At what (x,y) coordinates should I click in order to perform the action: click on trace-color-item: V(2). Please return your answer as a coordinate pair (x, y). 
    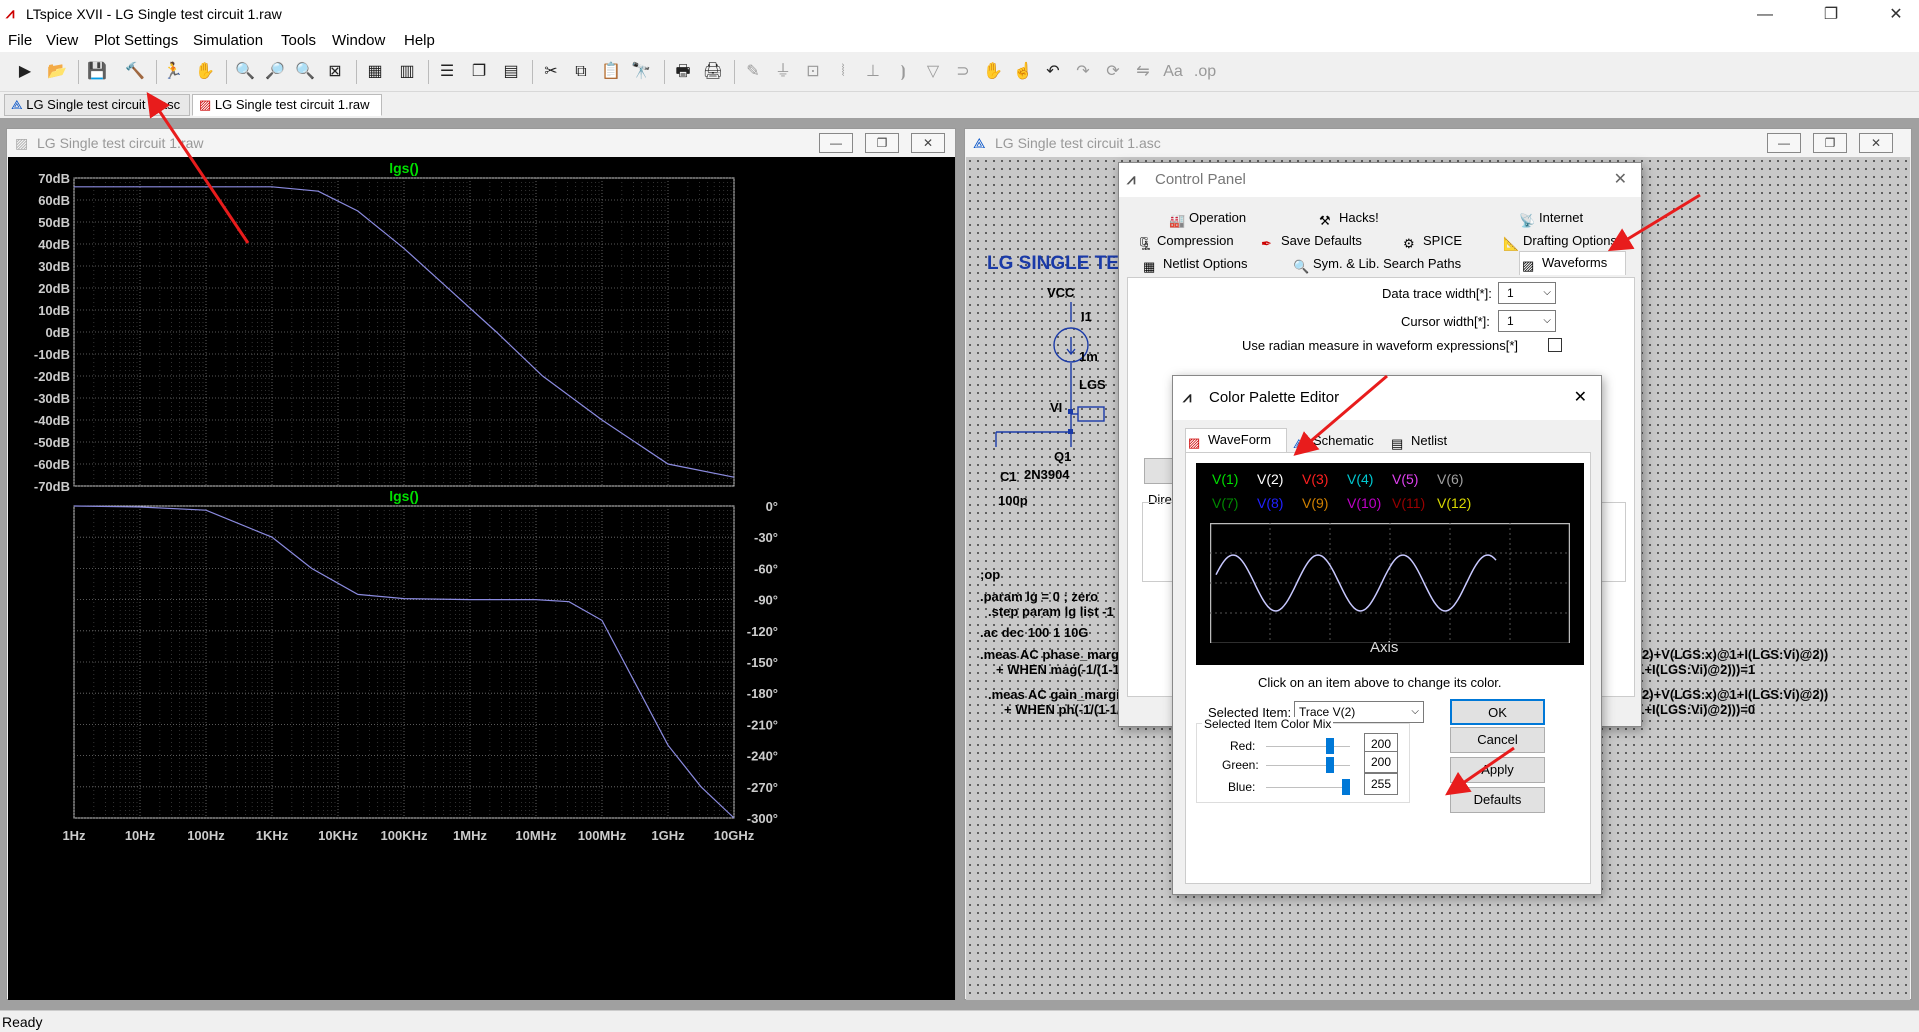
    Looking at the image, I should click on (1270, 479).